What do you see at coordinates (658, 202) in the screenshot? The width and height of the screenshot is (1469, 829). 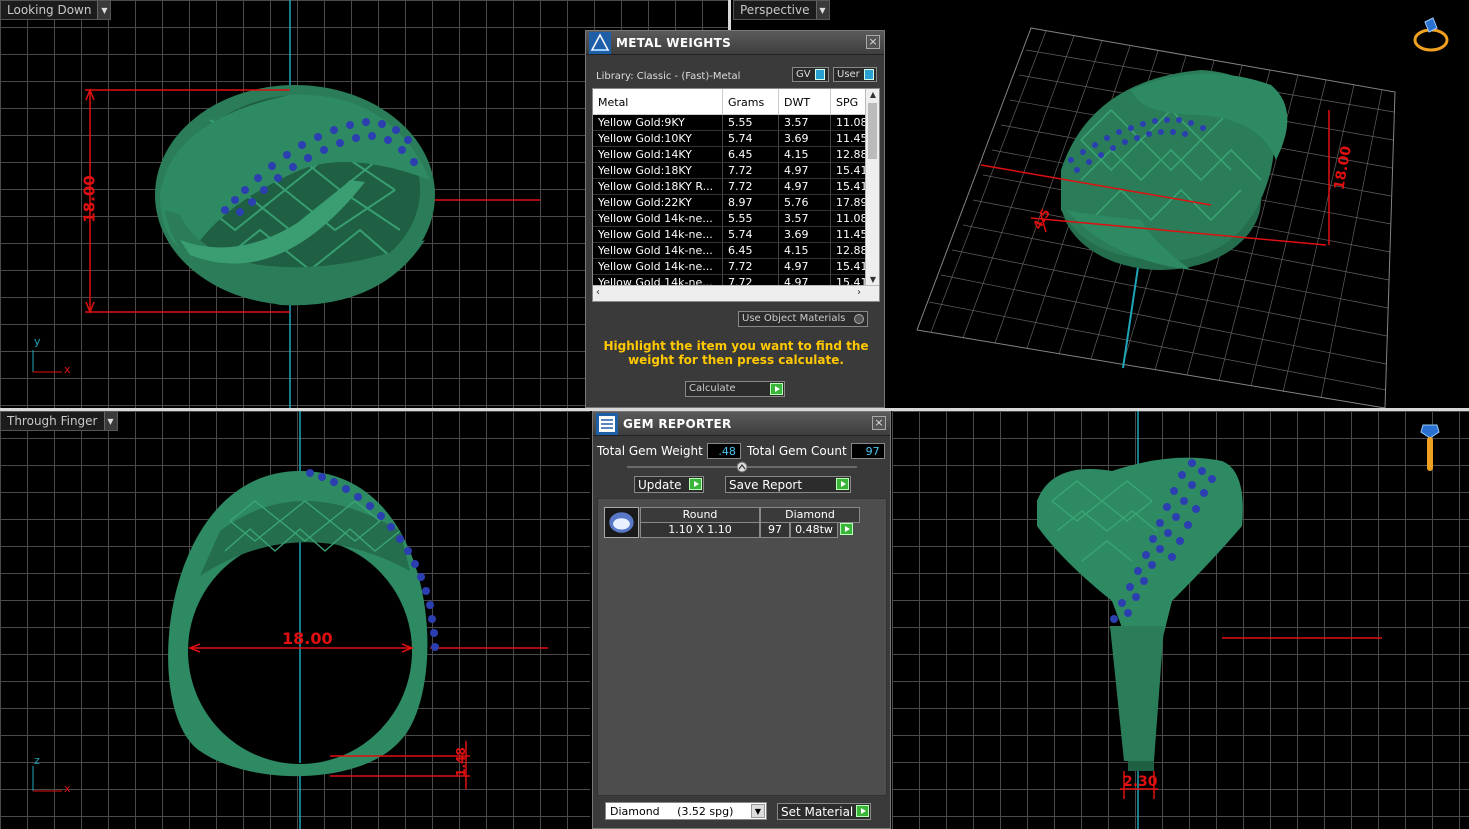 I see `cell-metal: Yellow Gold:22KY` at bounding box center [658, 202].